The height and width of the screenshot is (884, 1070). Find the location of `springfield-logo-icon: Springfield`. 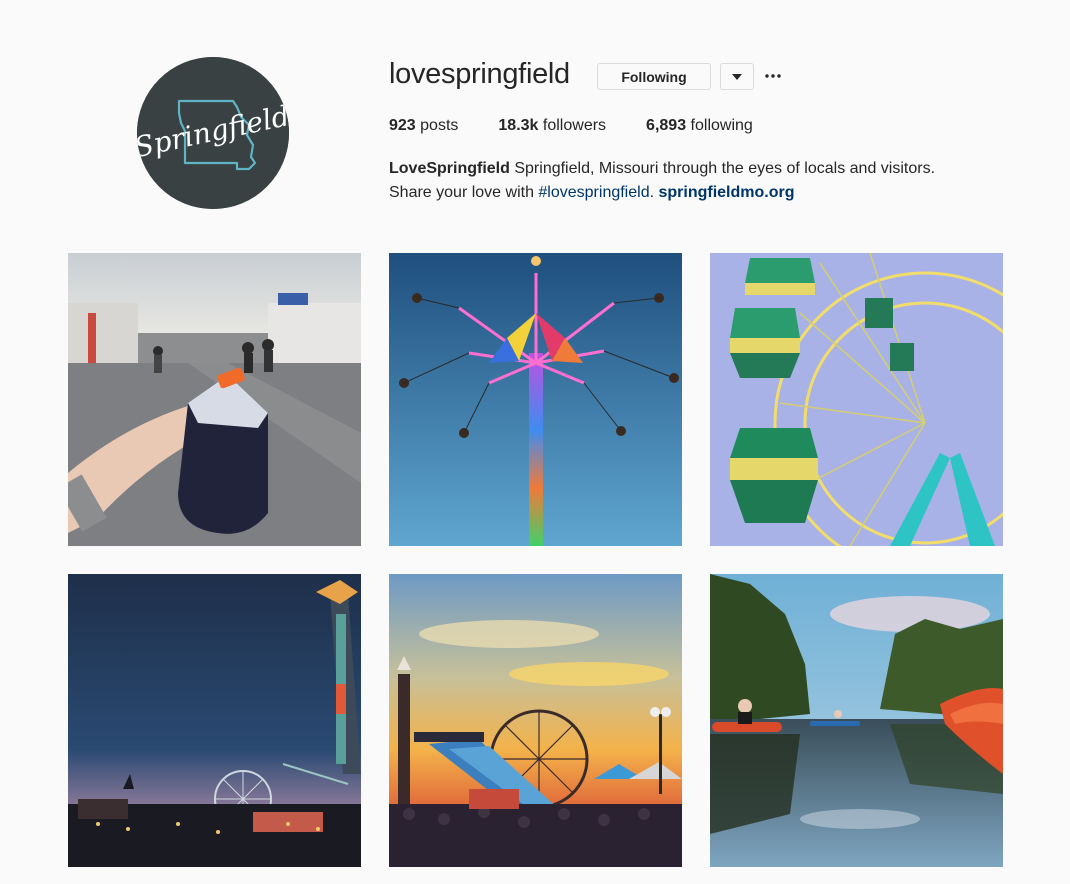

springfield-logo-icon: Springfield is located at coordinates (213, 133).